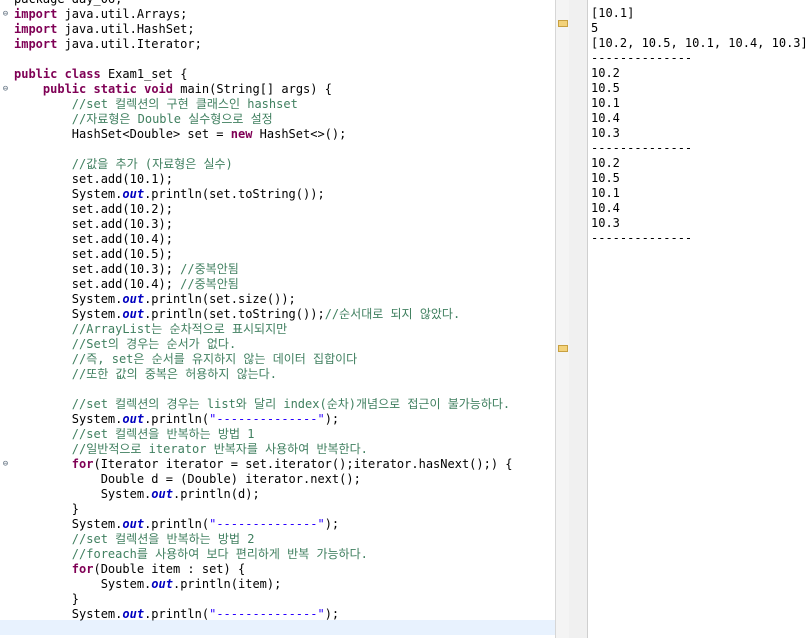 This screenshot has width=810, height=638. I want to click on code-line: for(Double item : set) {, so click(263, 569).